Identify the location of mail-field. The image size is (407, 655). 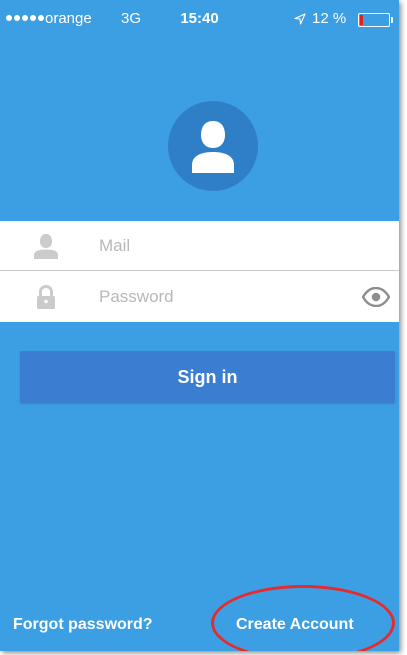
(199, 246).